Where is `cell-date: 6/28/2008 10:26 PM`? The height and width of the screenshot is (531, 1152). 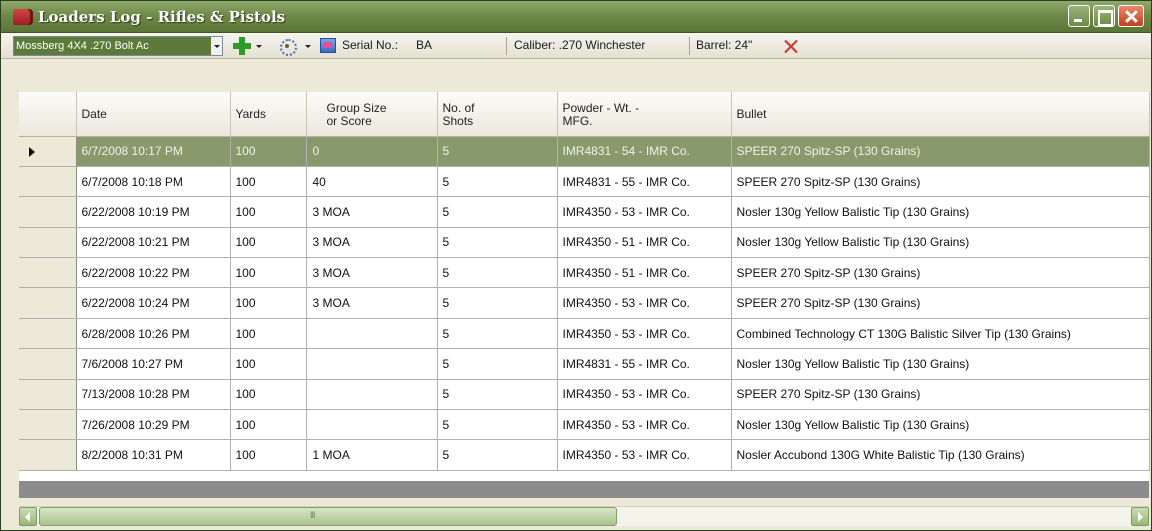 cell-date: 6/28/2008 10:26 PM is located at coordinates (153, 334).